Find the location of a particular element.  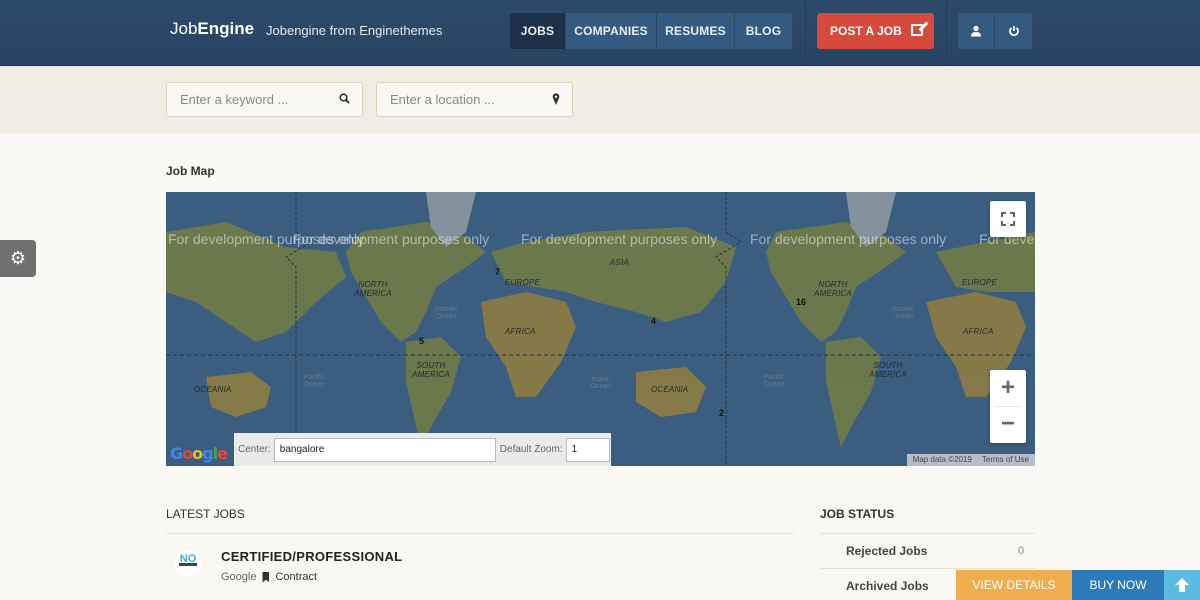

keyword-input is located at coordinates (247, 99).